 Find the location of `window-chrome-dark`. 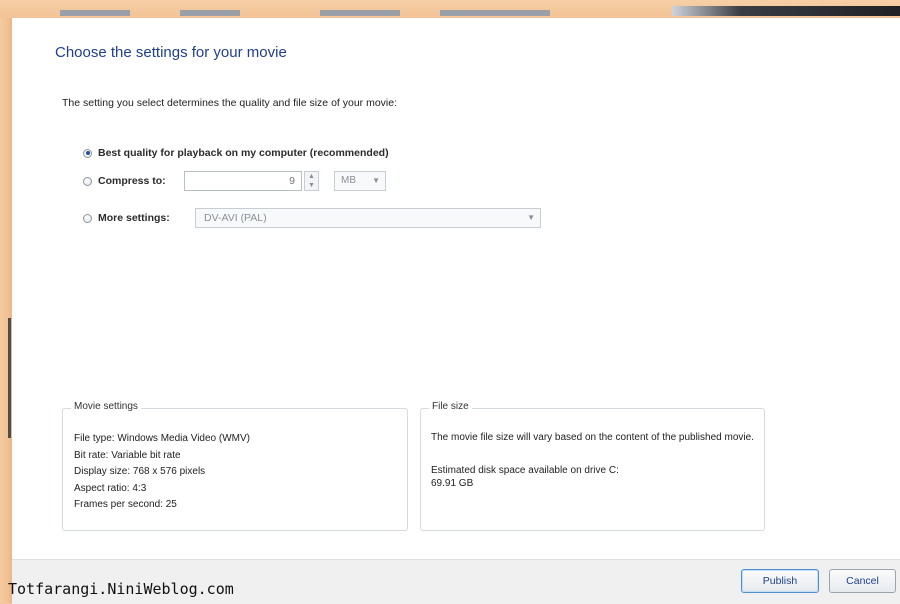

window-chrome-dark is located at coordinates (786, 11).